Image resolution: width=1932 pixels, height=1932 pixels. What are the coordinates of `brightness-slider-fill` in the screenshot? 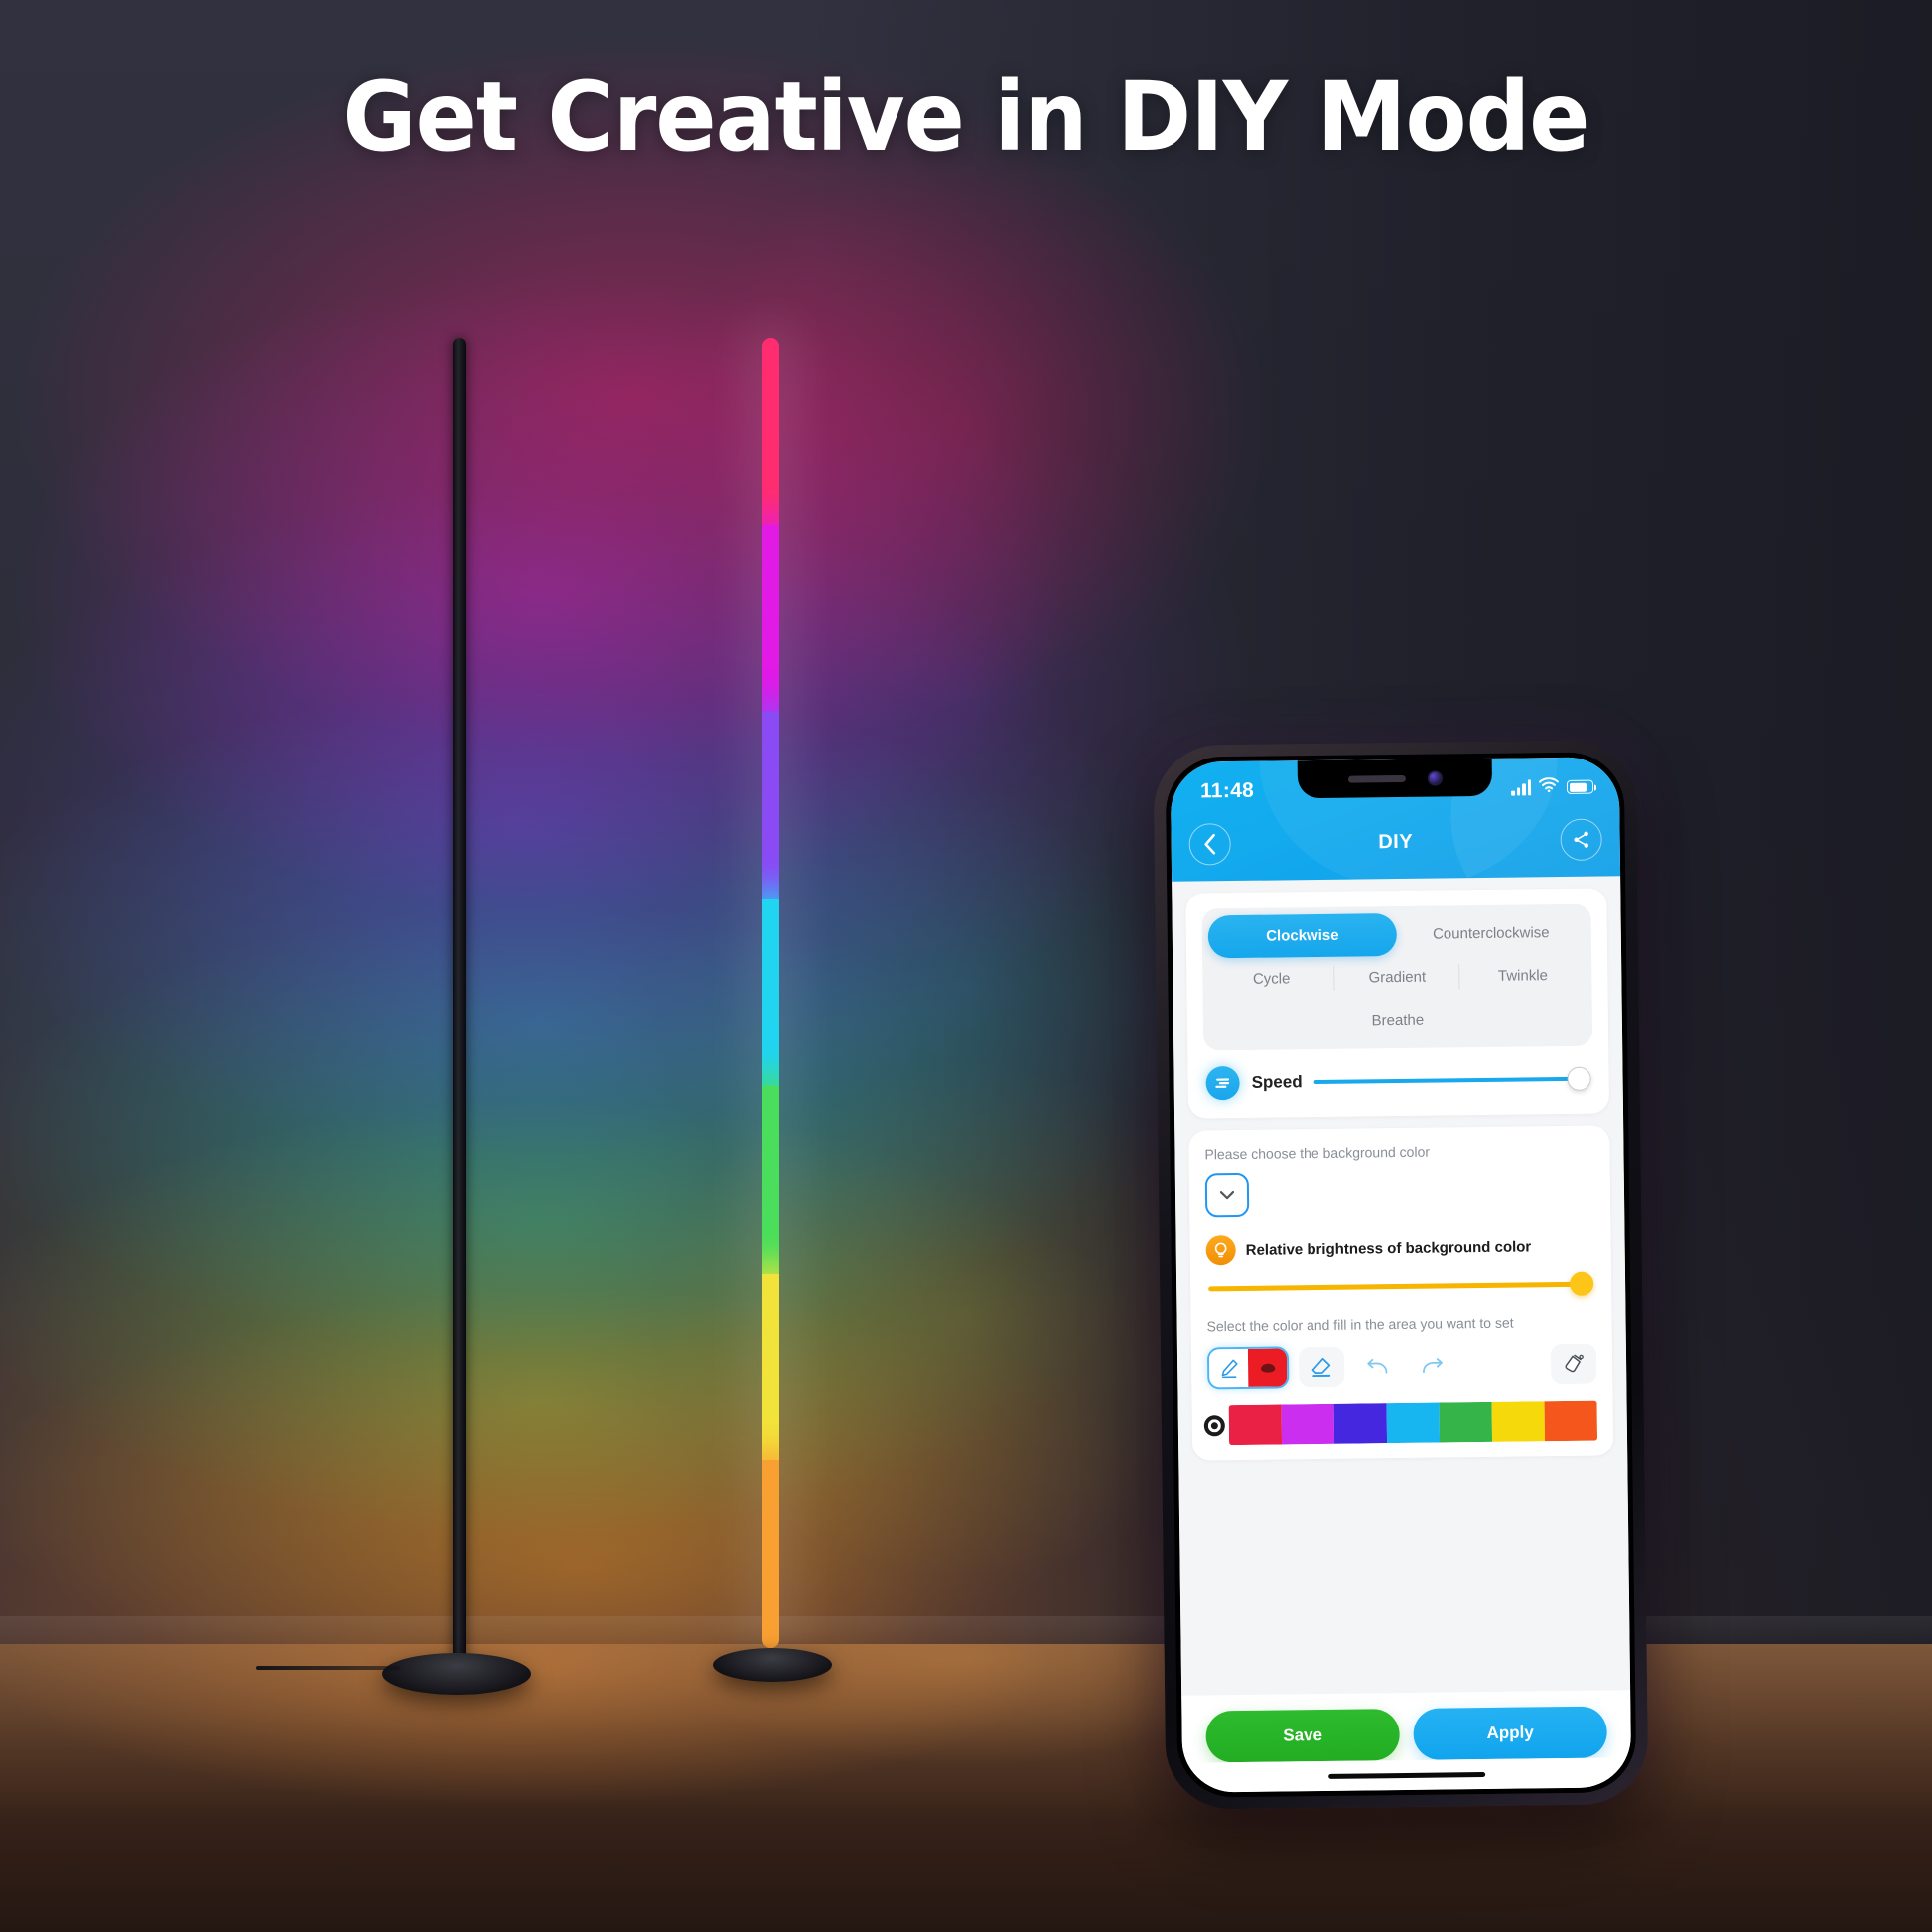 It's located at (1401, 1286).